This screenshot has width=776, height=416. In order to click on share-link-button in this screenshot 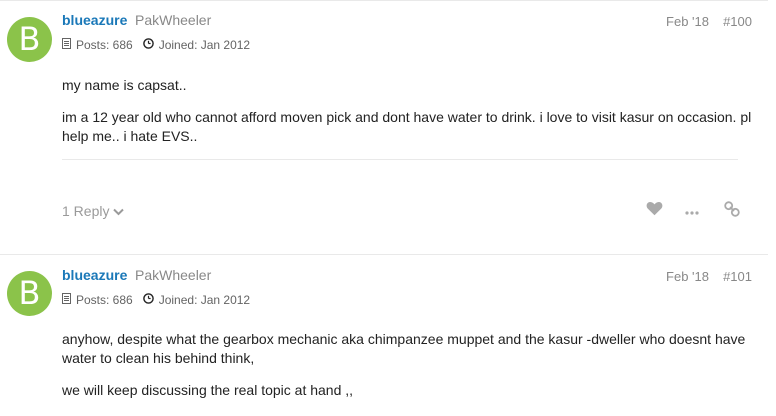, I will do `click(732, 211)`.